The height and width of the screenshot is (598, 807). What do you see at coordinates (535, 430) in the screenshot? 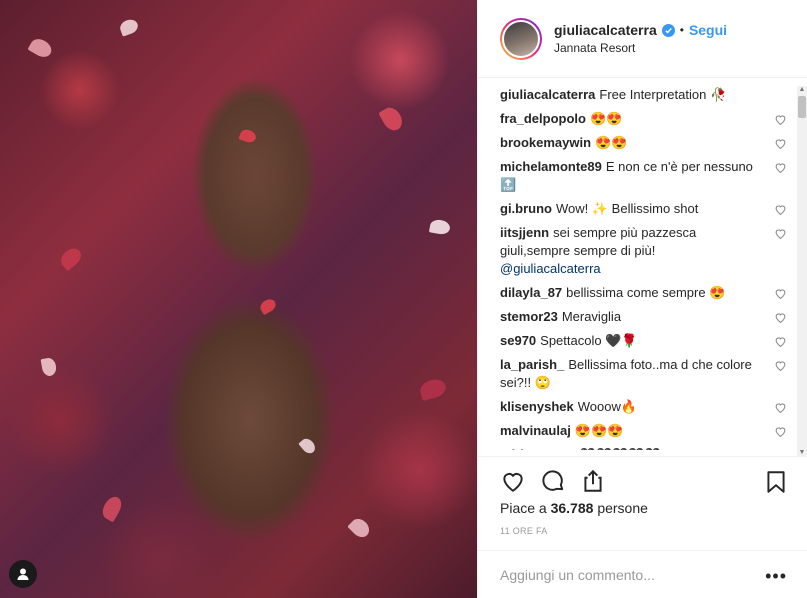
I see `comment-username: malvinaulaj` at bounding box center [535, 430].